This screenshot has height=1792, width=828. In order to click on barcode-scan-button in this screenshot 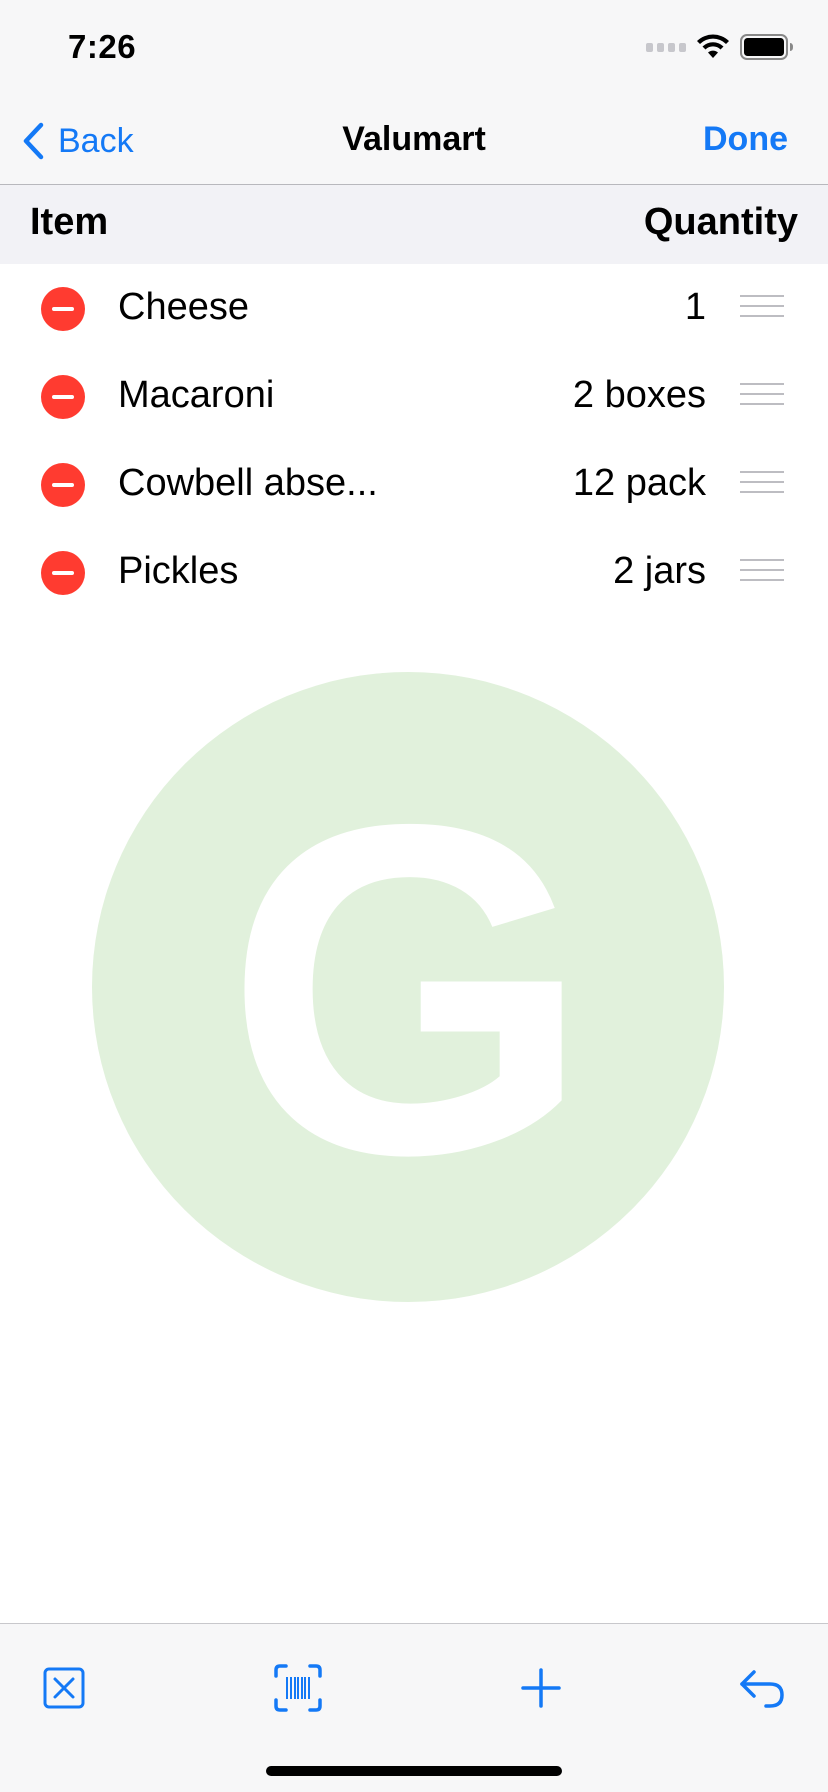, I will do `click(298, 1688)`.